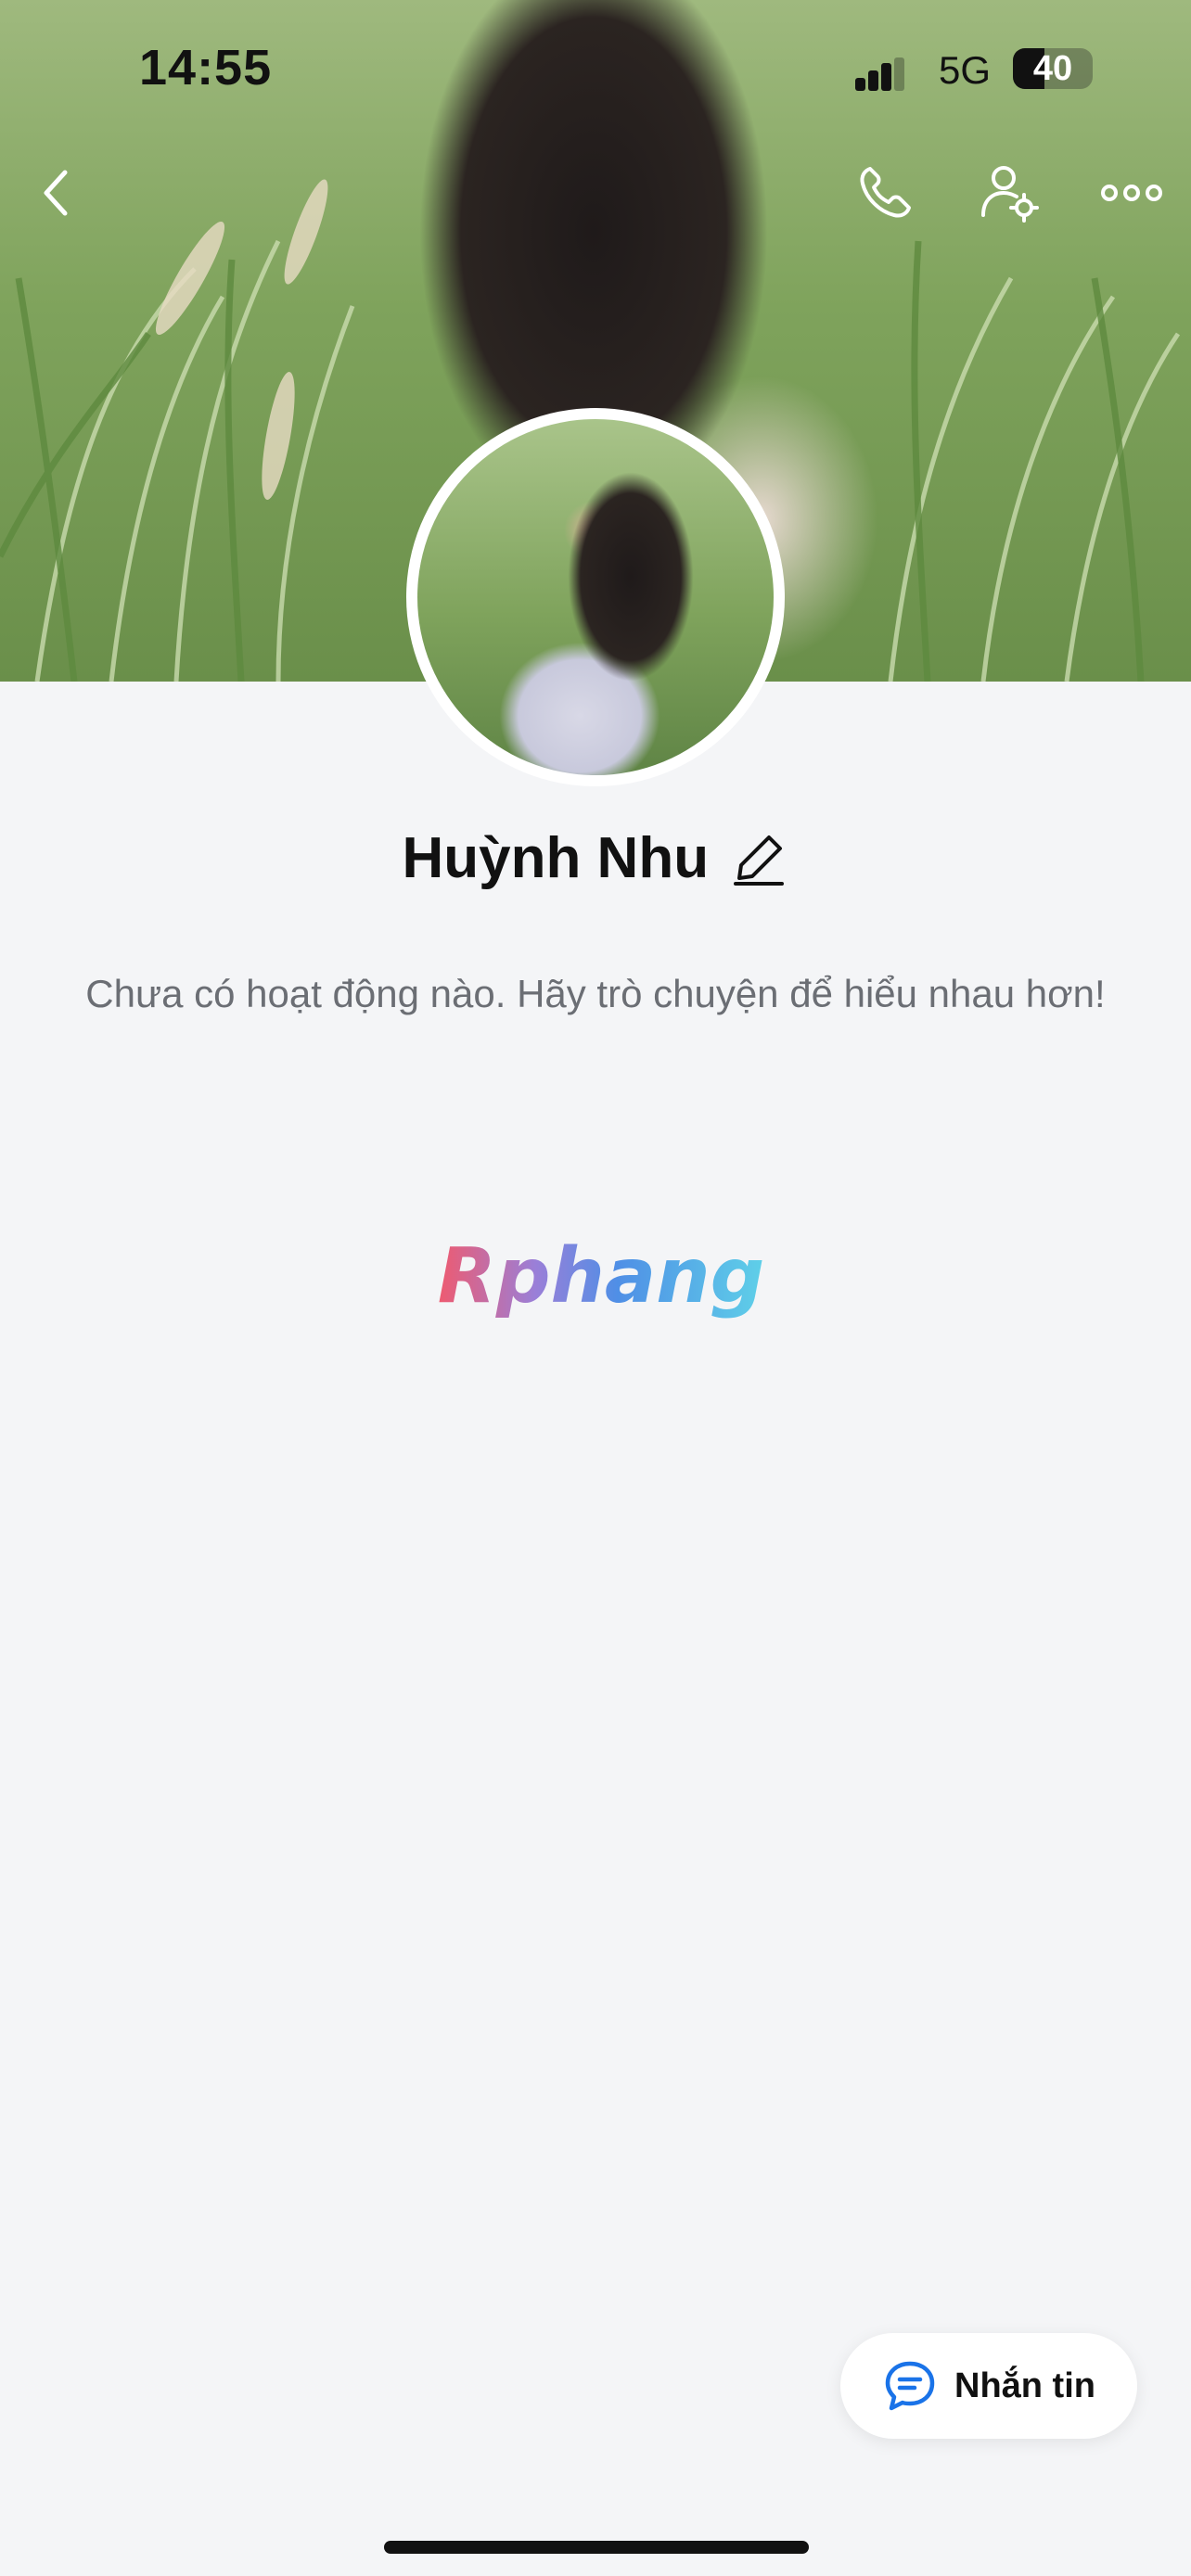 The height and width of the screenshot is (2576, 1191). Describe the element at coordinates (910, 2386) in the screenshot. I see `chat-bubble-icon` at that location.